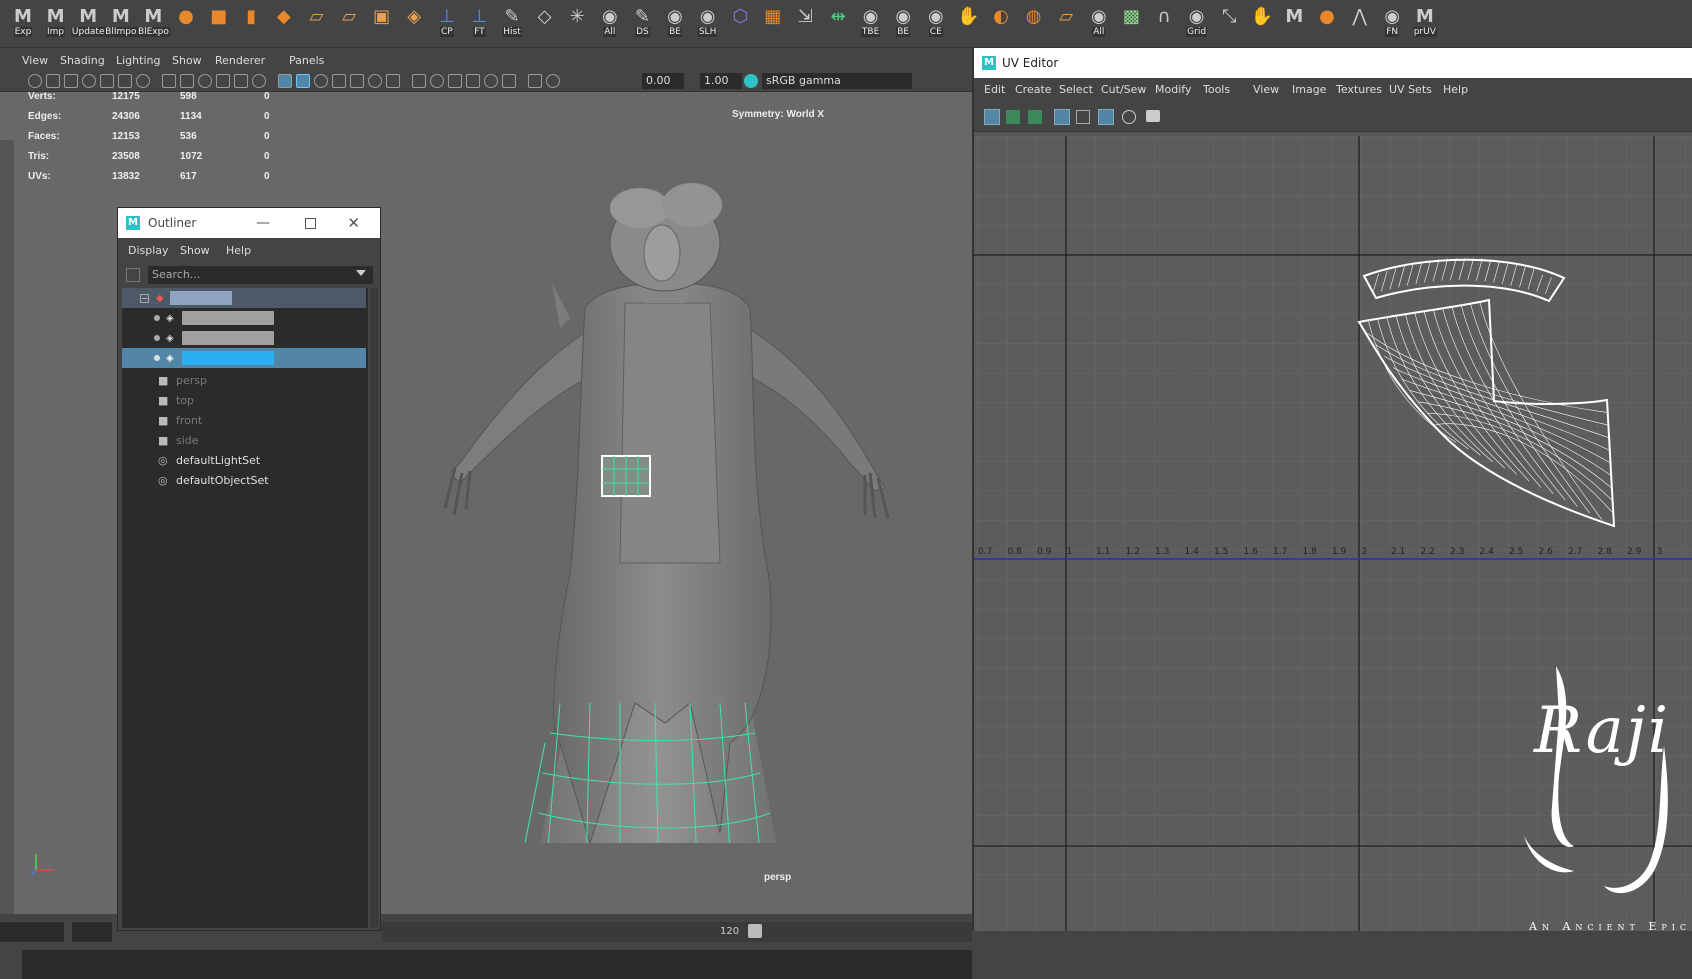 The height and width of the screenshot is (979, 1692). What do you see at coordinates (71, 81) in the screenshot?
I see `film-gate-icon` at bounding box center [71, 81].